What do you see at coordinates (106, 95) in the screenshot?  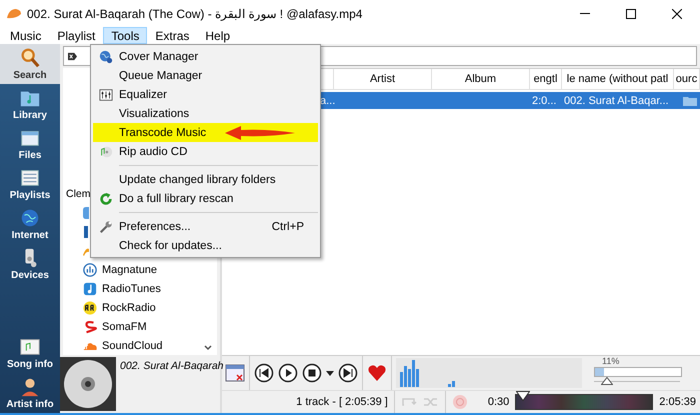 I see `equalizer-icon` at bounding box center [106, 95].